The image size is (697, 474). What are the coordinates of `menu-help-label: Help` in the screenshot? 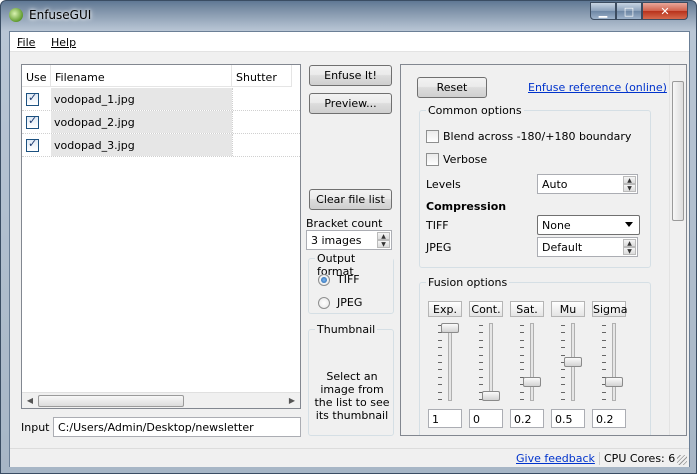 It's located at (64, 42).